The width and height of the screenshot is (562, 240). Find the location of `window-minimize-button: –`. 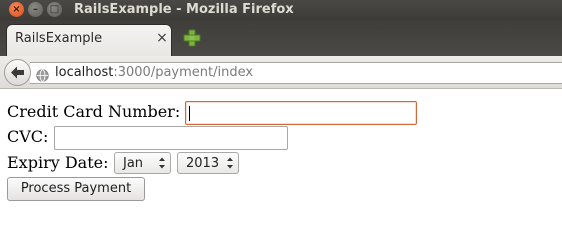

window-minimize-button: – is located at coordinates (35, 9).